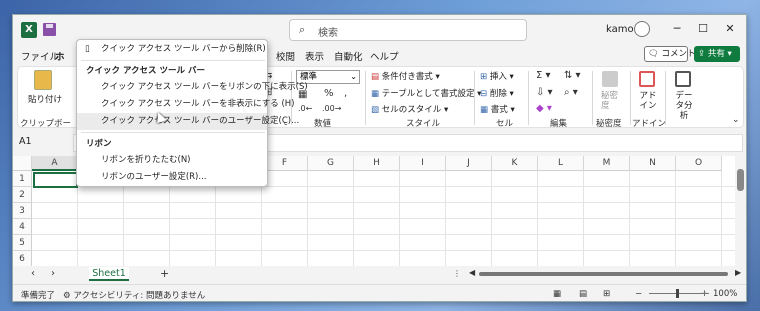 The image size is (760, 311). I want to click on accessibility-status: ⚙ アクセシビリティ: 問題ありません, so click(134, 295).